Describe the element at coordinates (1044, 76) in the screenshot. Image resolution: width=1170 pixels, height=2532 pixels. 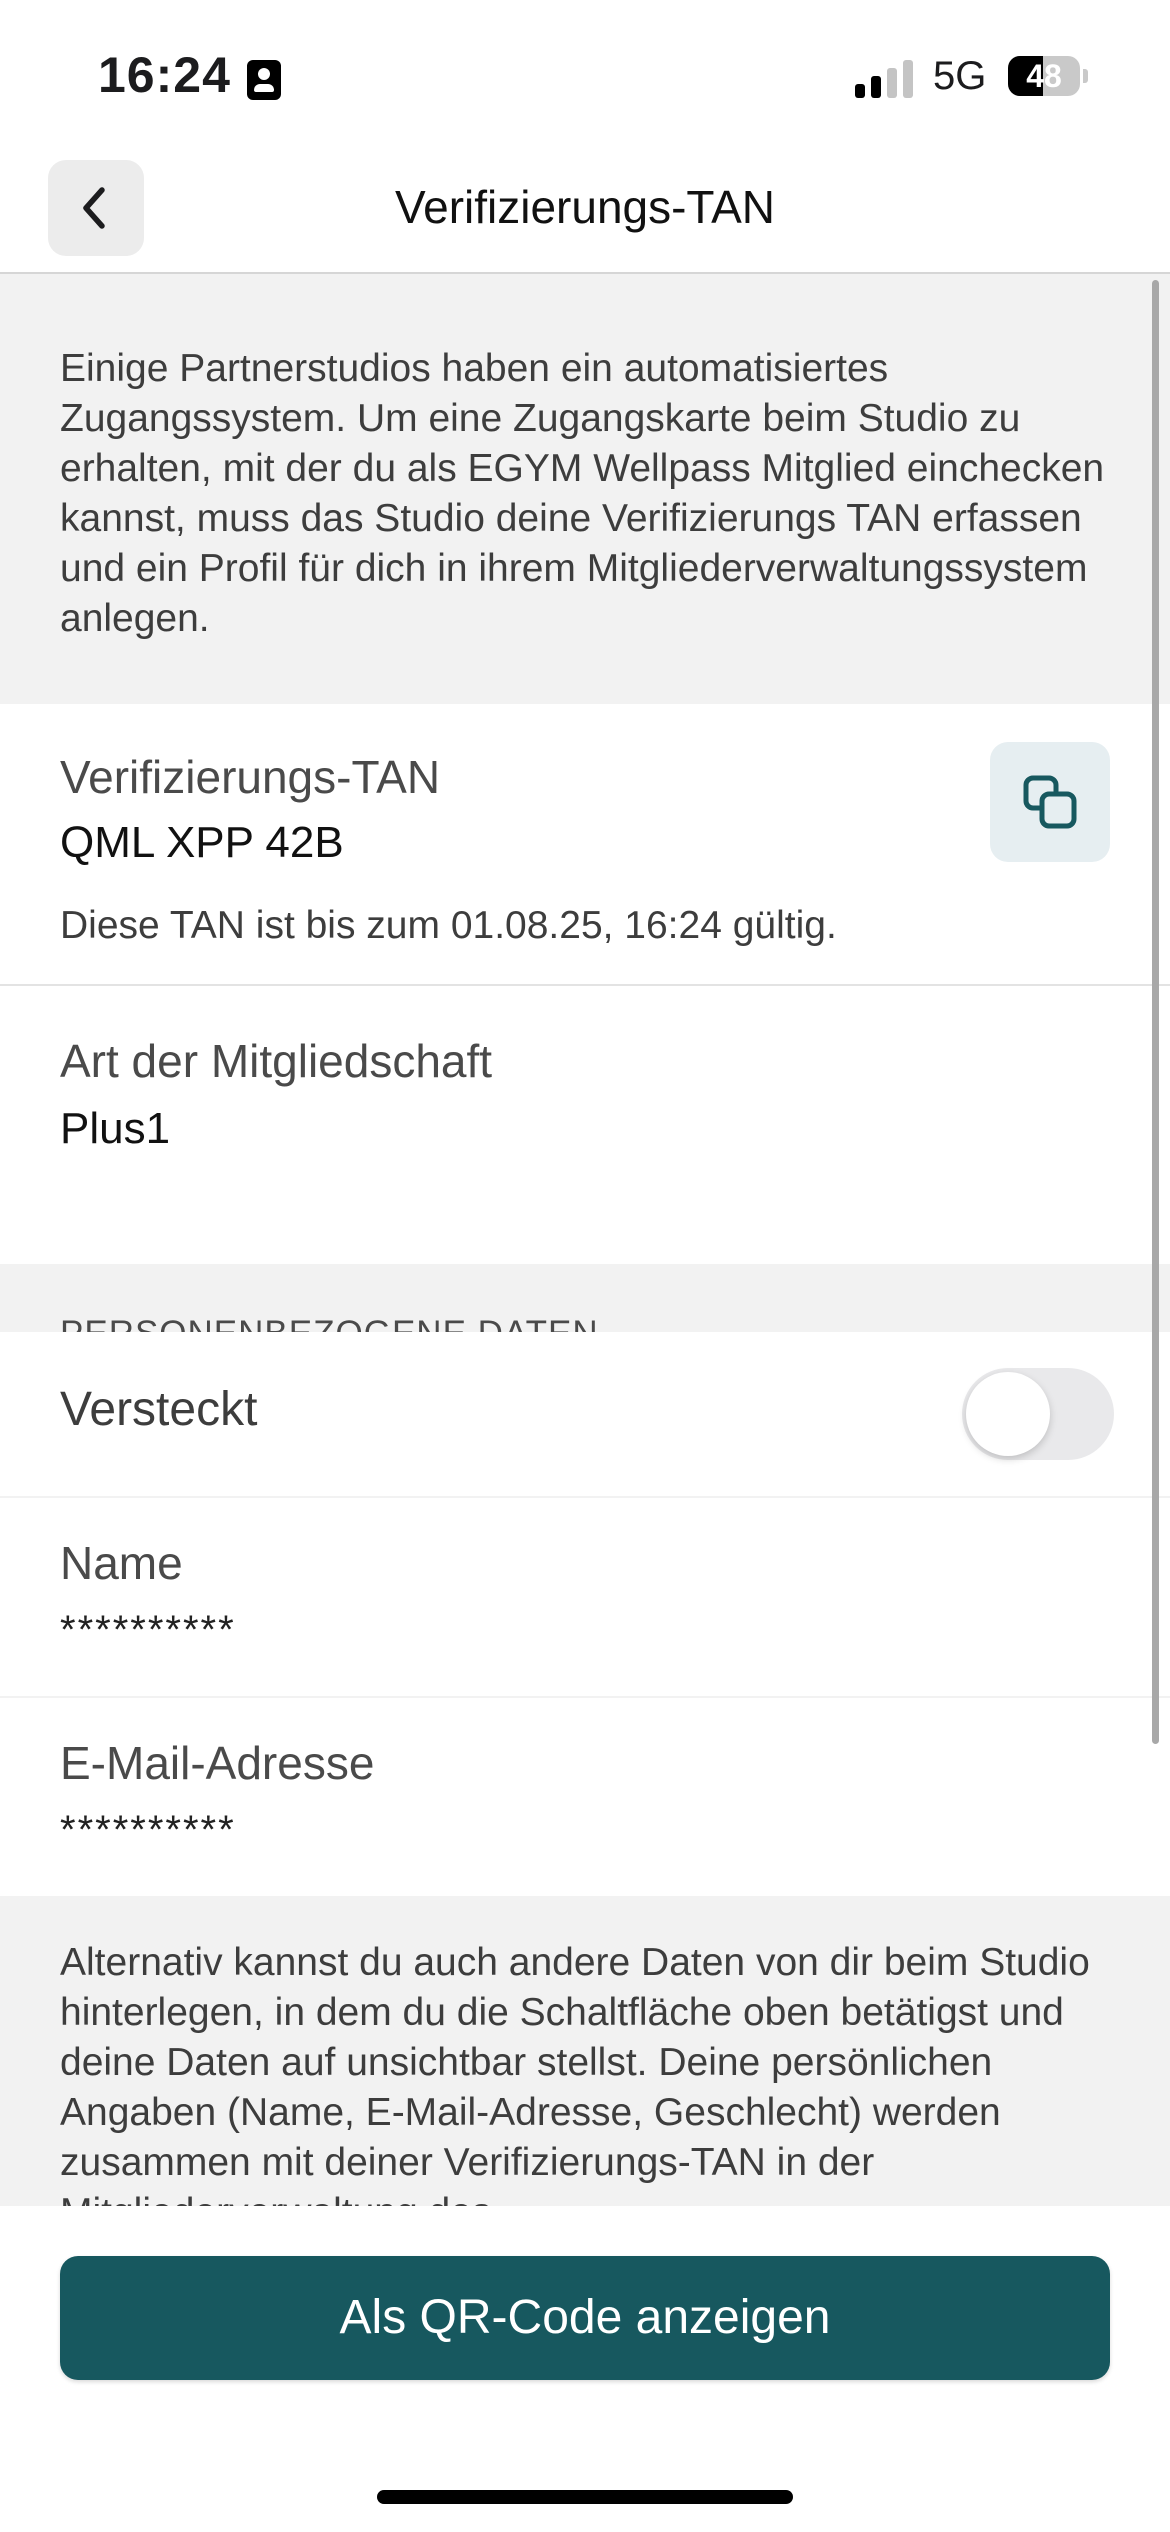
I see `battery-level: 48` at that location.